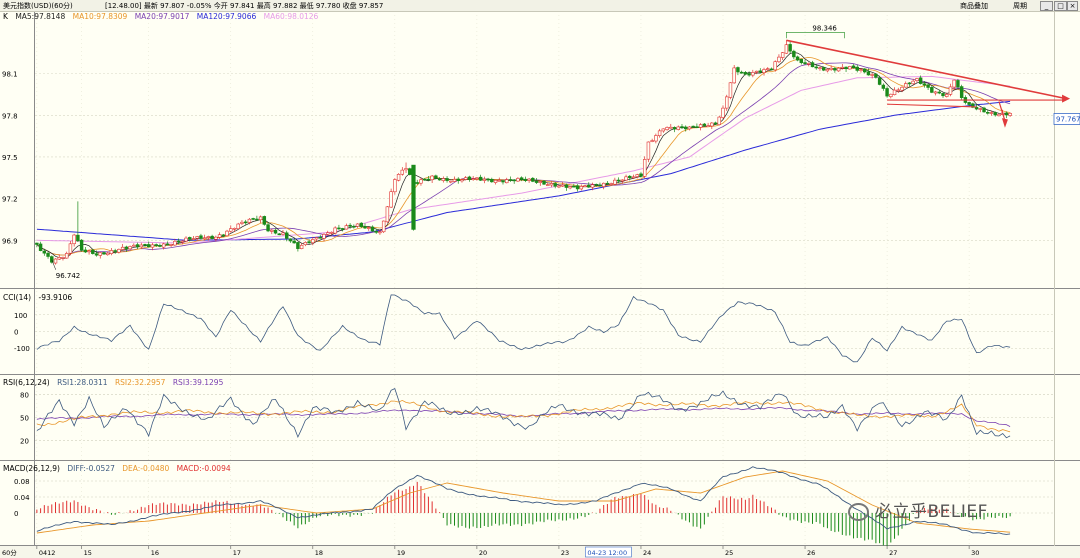 The image size is (1080, 558). What do you see at coordinates (647, 553) in the screenshot?
I see `x-axis-tick-label: 24` at bounding box center [647, 553].